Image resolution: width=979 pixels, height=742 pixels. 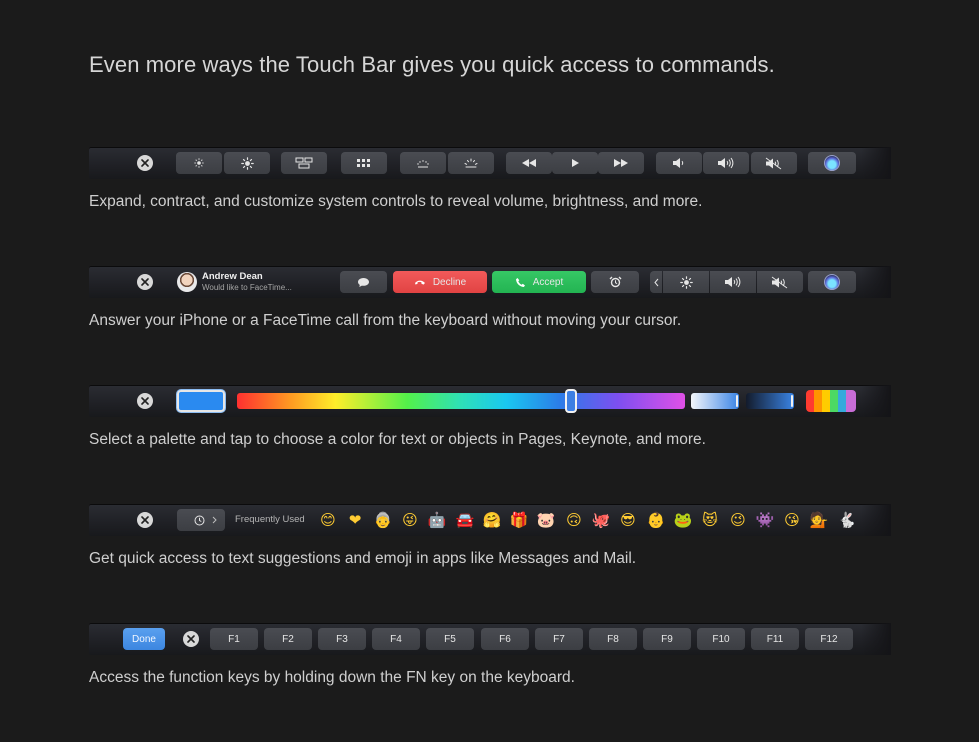 I want to click on shade-slider-handle, so click(x=792, y=401).